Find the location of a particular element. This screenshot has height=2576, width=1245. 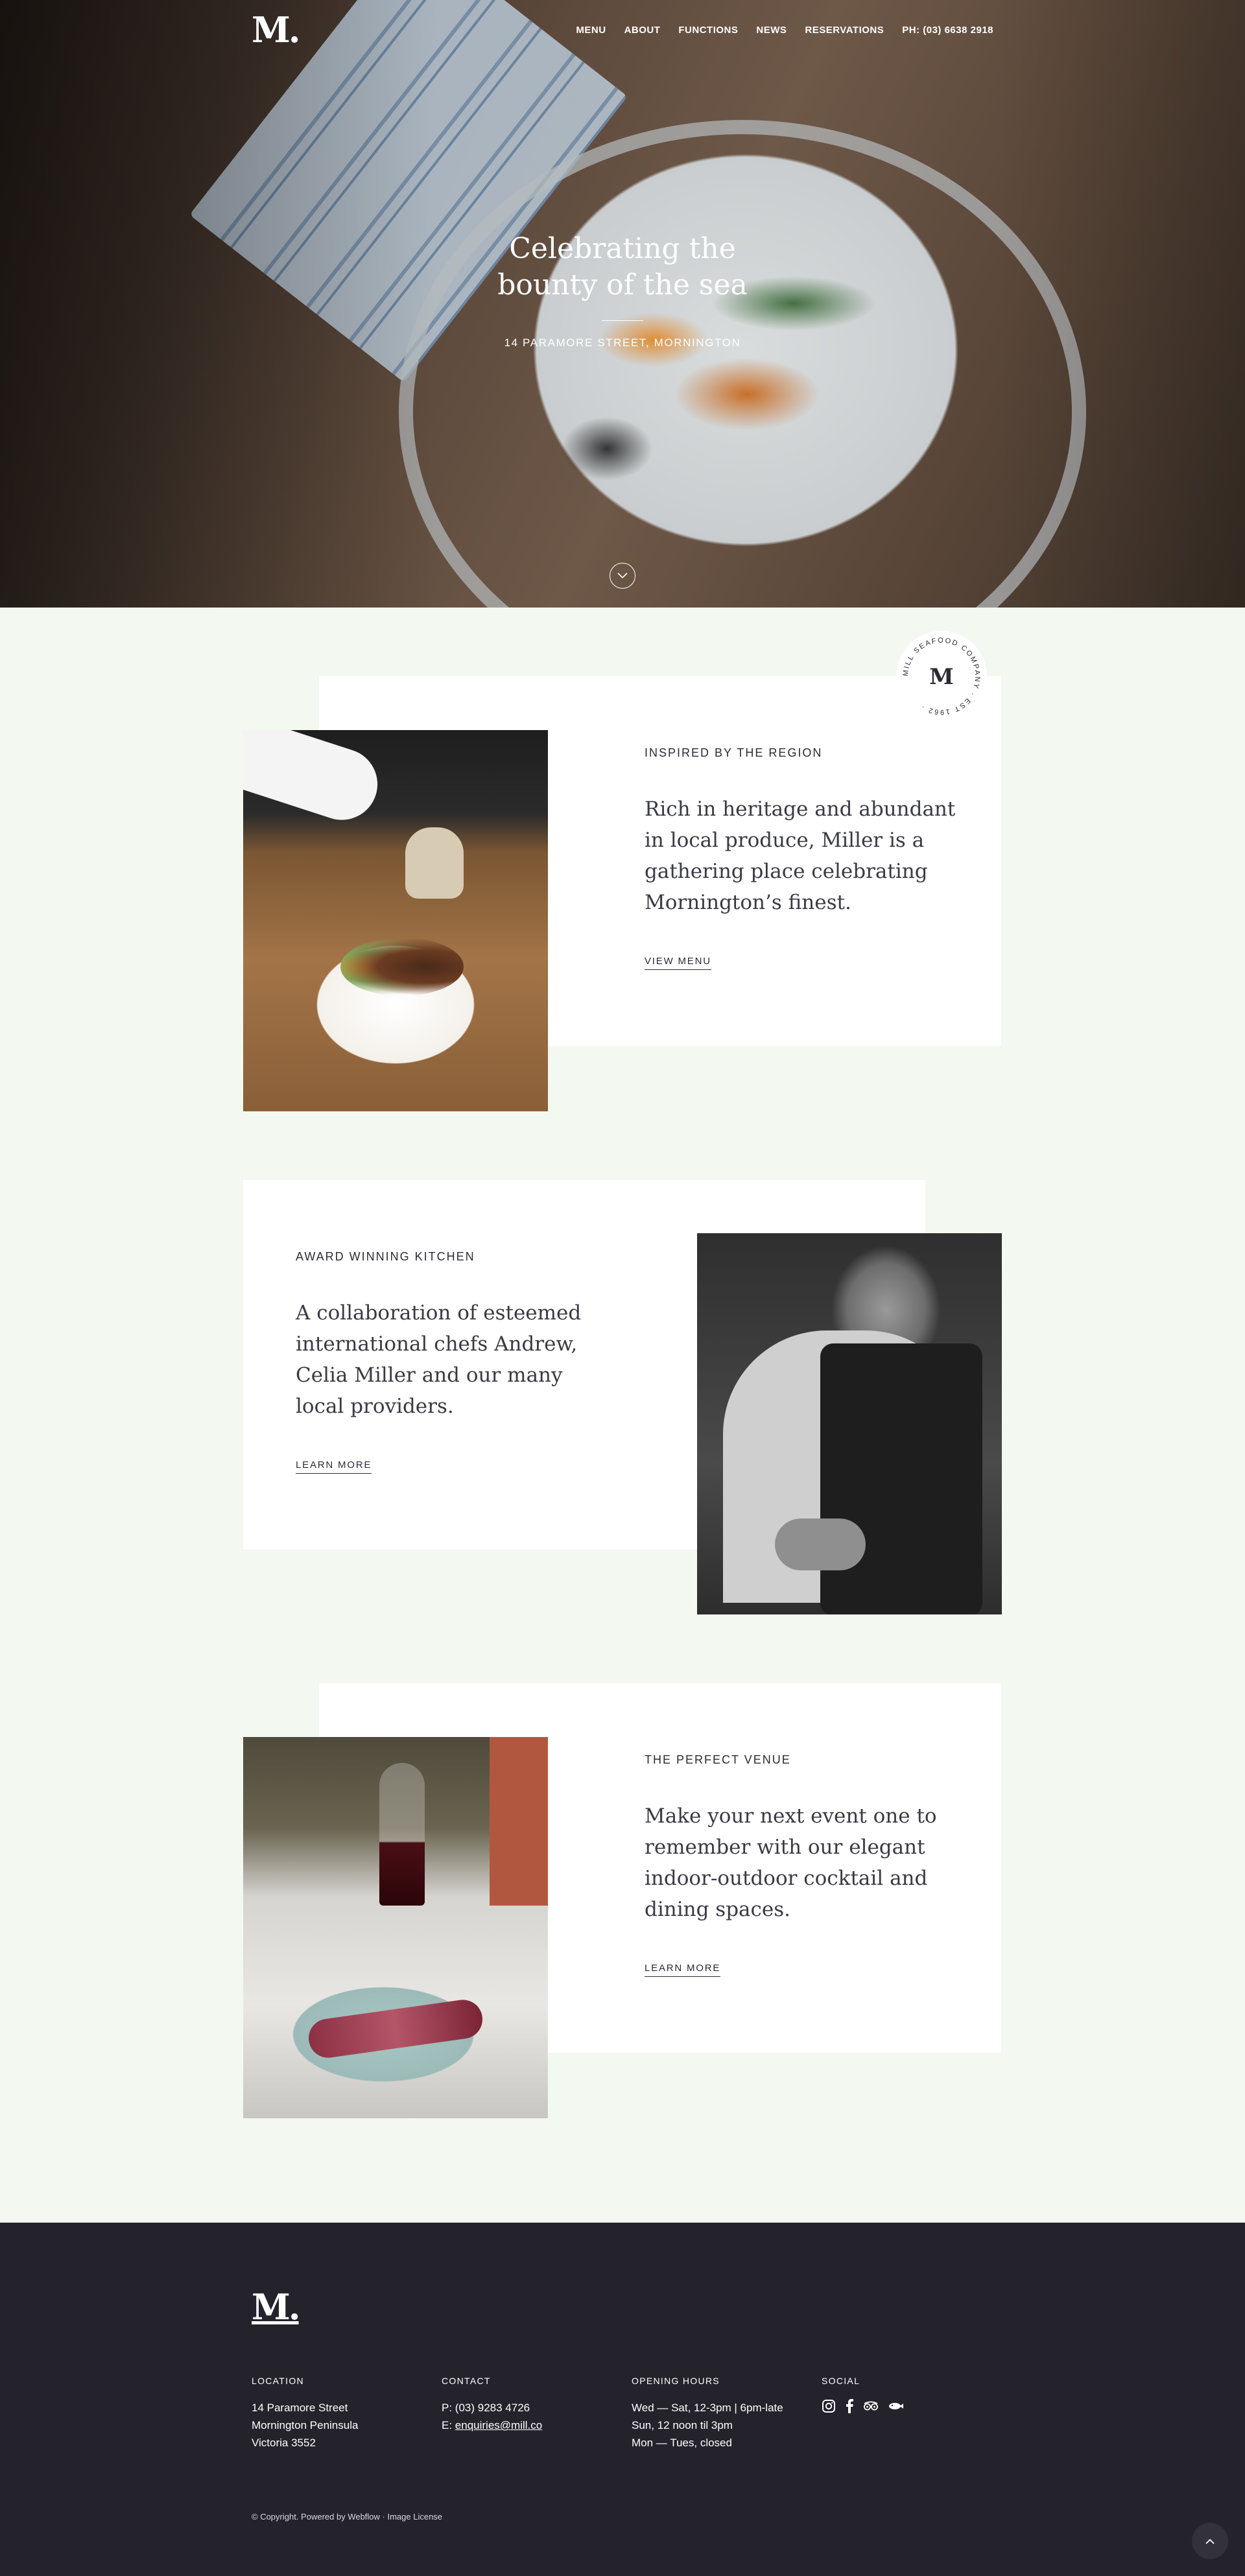

footer-social: SOCIAL is located at coordinates (917, 2414).